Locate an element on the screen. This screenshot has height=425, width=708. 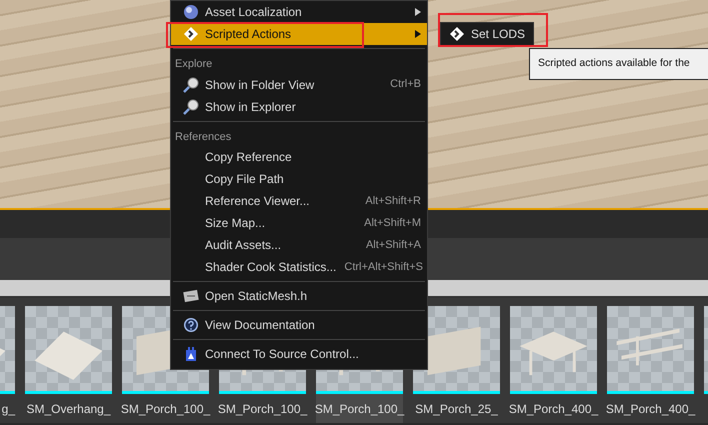
menu-item: Reference Viewer... Alt+Shift+R is located at coordinates (299, 201).